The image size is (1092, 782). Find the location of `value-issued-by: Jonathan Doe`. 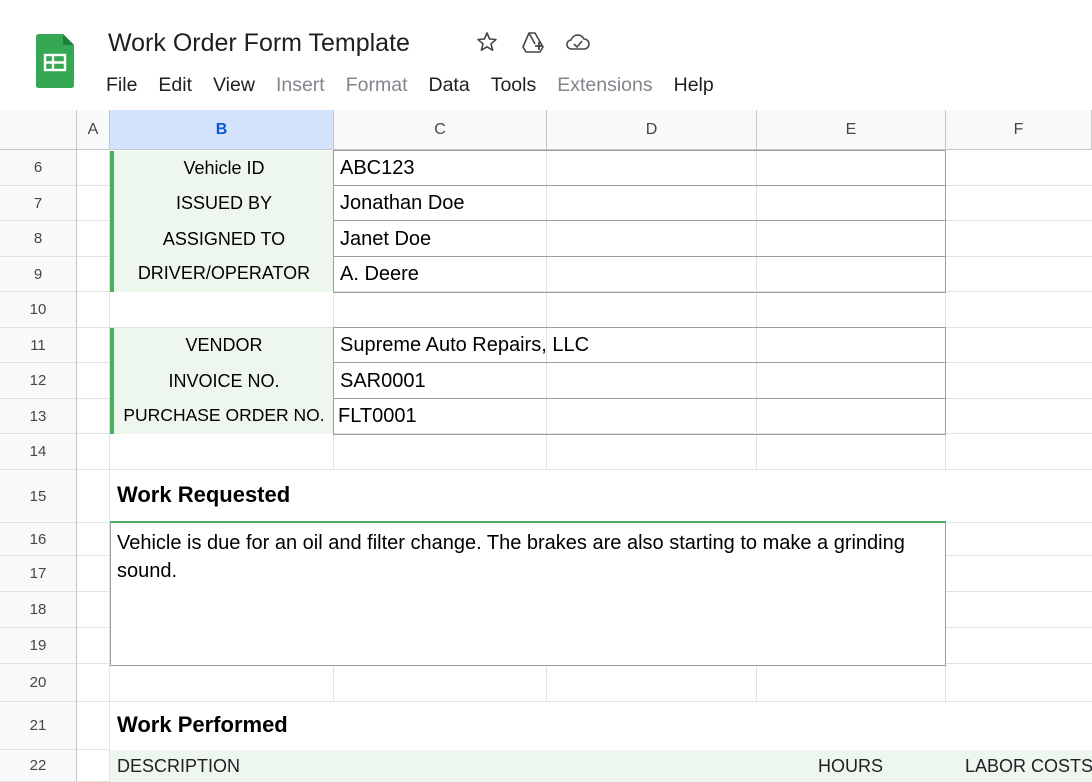

value-issued-by: Jonathan Doe is located at coordinates (639, 203).